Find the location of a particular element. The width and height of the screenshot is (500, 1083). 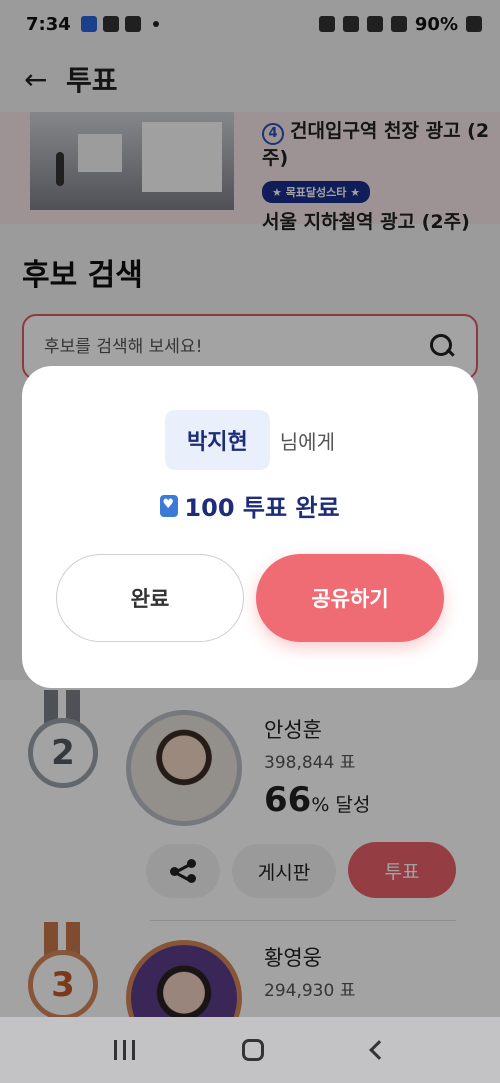

recipient-suffix: 님에게 is located at coordinates (307, 441).